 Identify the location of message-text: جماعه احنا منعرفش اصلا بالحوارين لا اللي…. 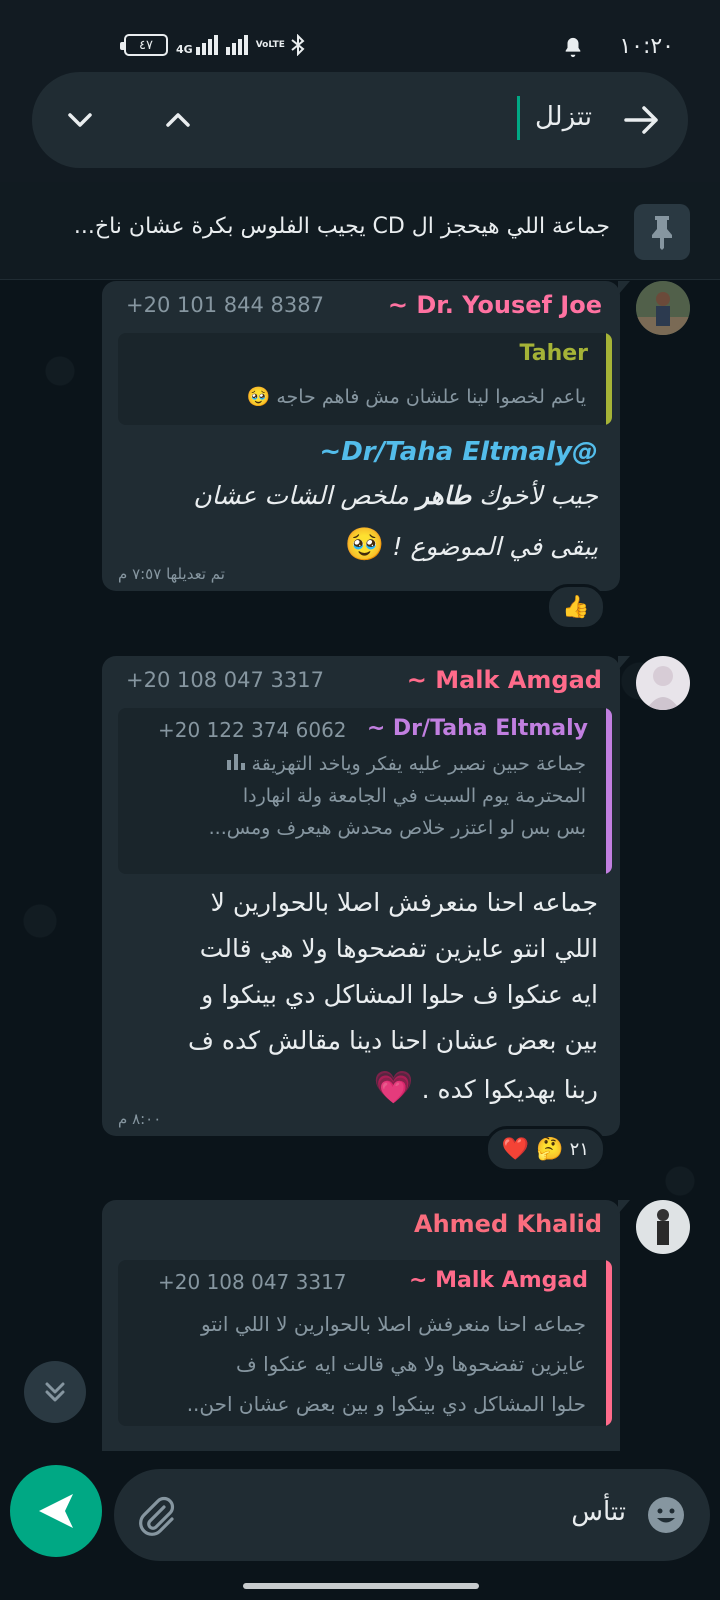
(355, 996).